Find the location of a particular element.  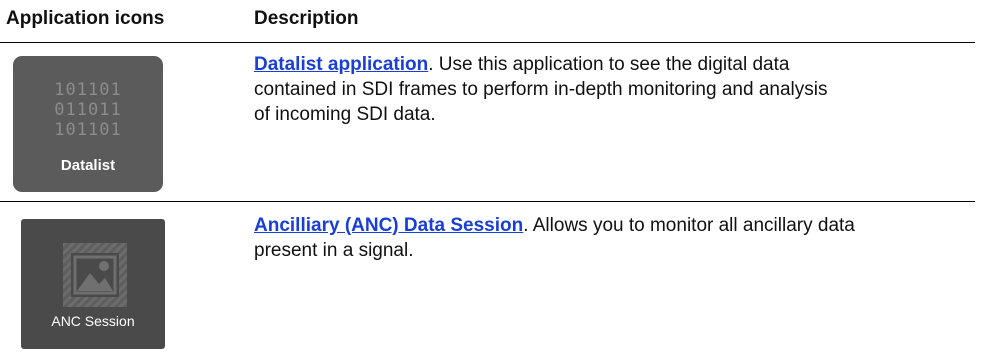

datalist-icon-label: Datalist is located at coordinates (88, 165).